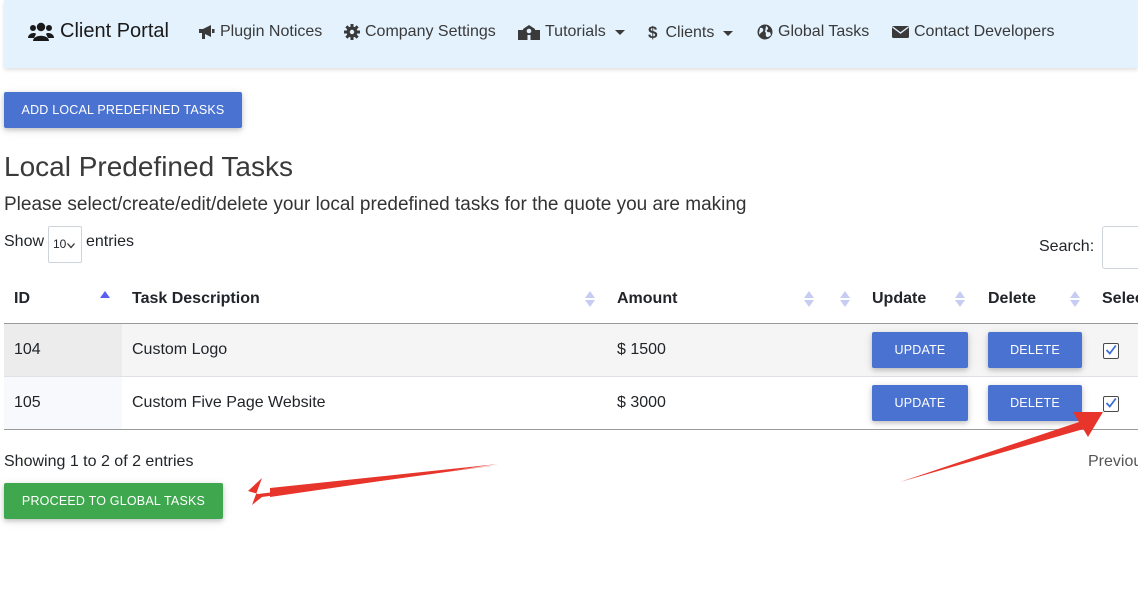 Image resolution: width=1138 pixels, height=609 pixels. Describe the element at coordinates (114, 31) in the screenshot. I see `brand-label: Client Portal` at that location.